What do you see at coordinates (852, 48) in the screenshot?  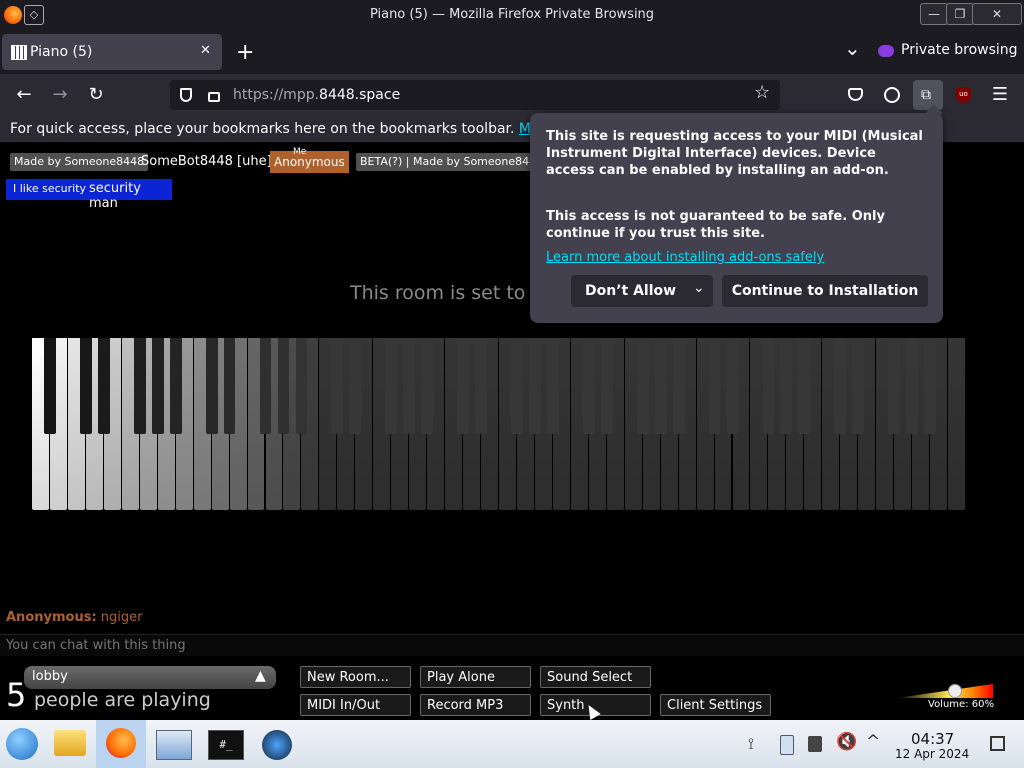 I see `list-all-tabs-icon: ⌄` at bounding box center [852, 48].